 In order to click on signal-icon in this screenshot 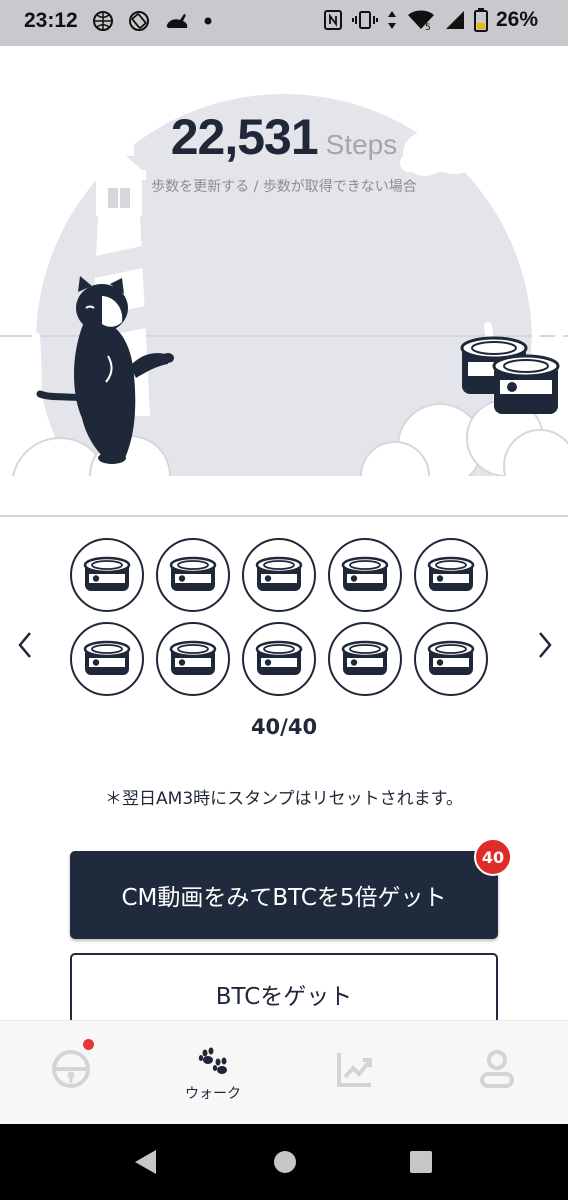, I will do `click(454, 20)`.